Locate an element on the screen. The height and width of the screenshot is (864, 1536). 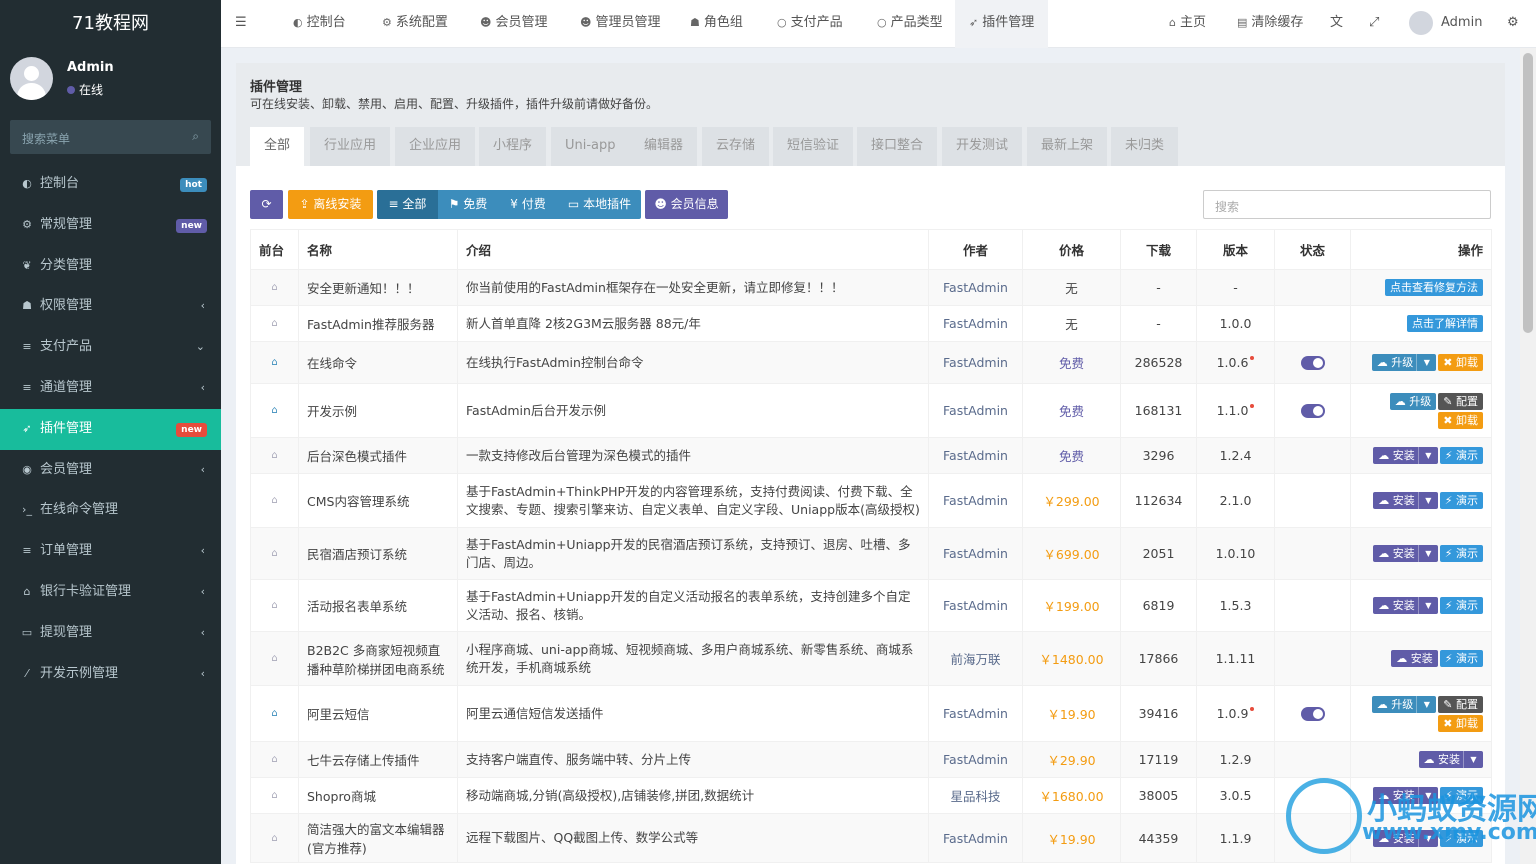
filter-local-button: ▭ 本地插件 is located at coordinates (599, 204).